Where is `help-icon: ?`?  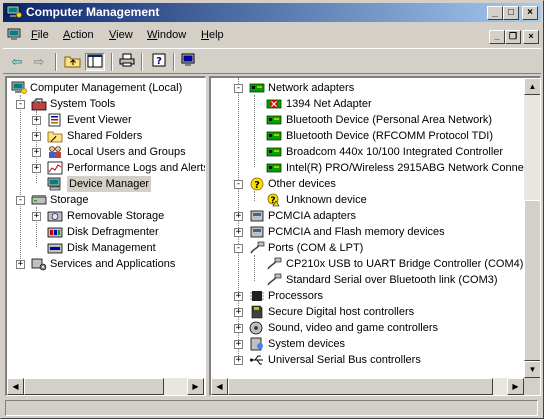
help-icon: ? is located at coordinates (159, 62).